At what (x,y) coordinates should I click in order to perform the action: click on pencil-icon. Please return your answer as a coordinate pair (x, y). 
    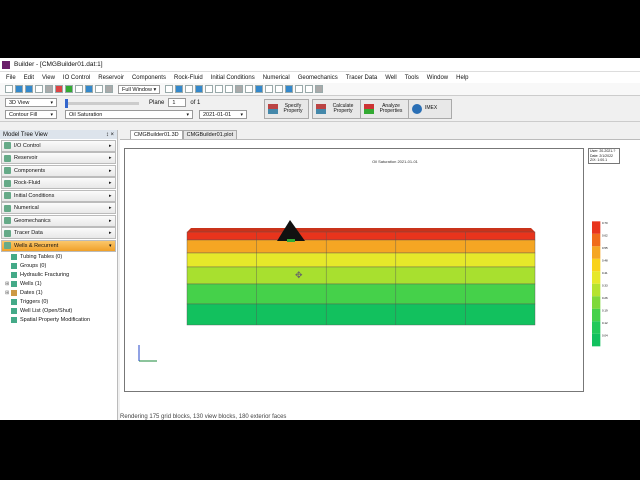
    Looking at the image, I should click on (99, 89).